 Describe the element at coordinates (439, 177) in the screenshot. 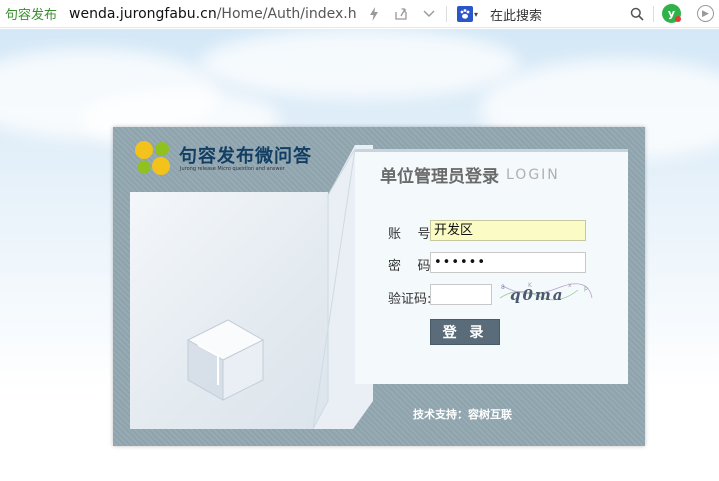

I see `form-title: 单位管理员登录` at that location.